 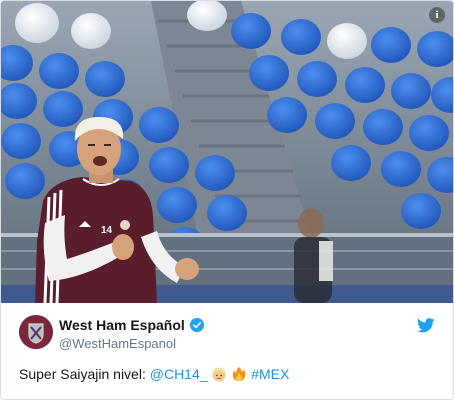 What do you see at coordinates (84, 374) in the screenshot?
I see `tweet-text-prefix: Super Saiyajin nivel:` at bounding box center [84, 374].